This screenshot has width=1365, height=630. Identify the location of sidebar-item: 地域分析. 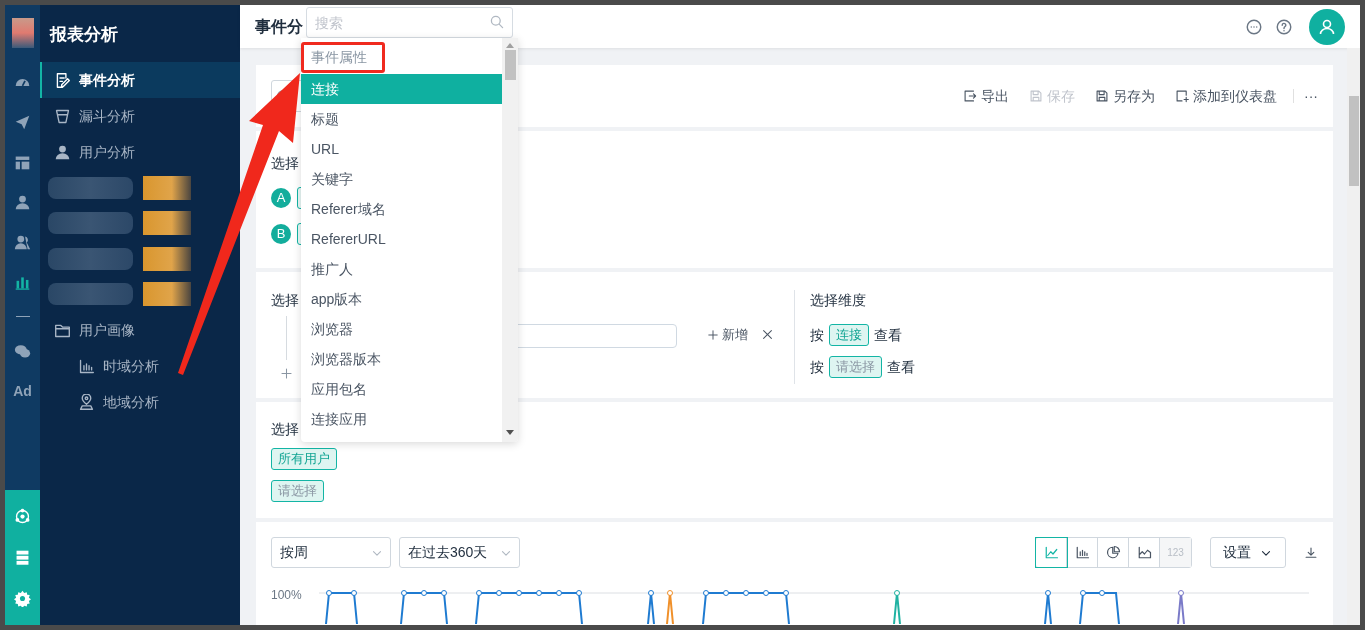
(140, 402).